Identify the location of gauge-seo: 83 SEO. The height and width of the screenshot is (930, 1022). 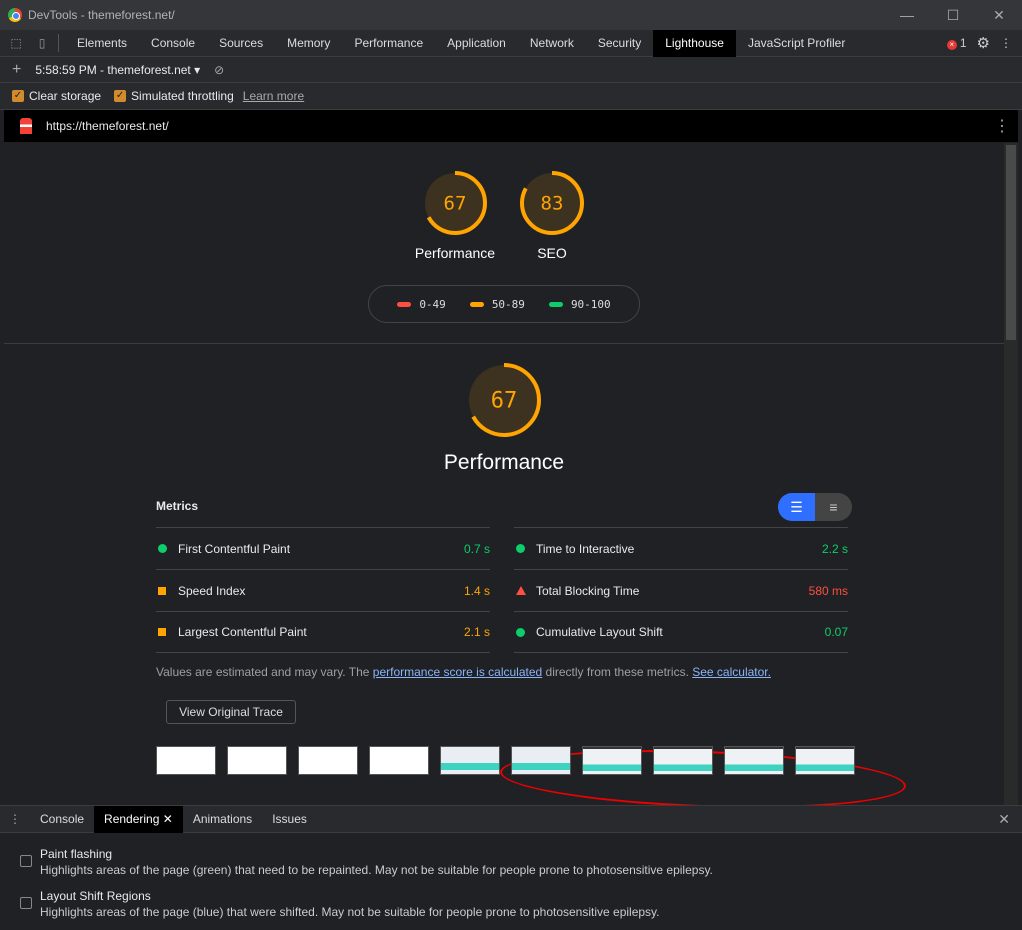
(552, 215).